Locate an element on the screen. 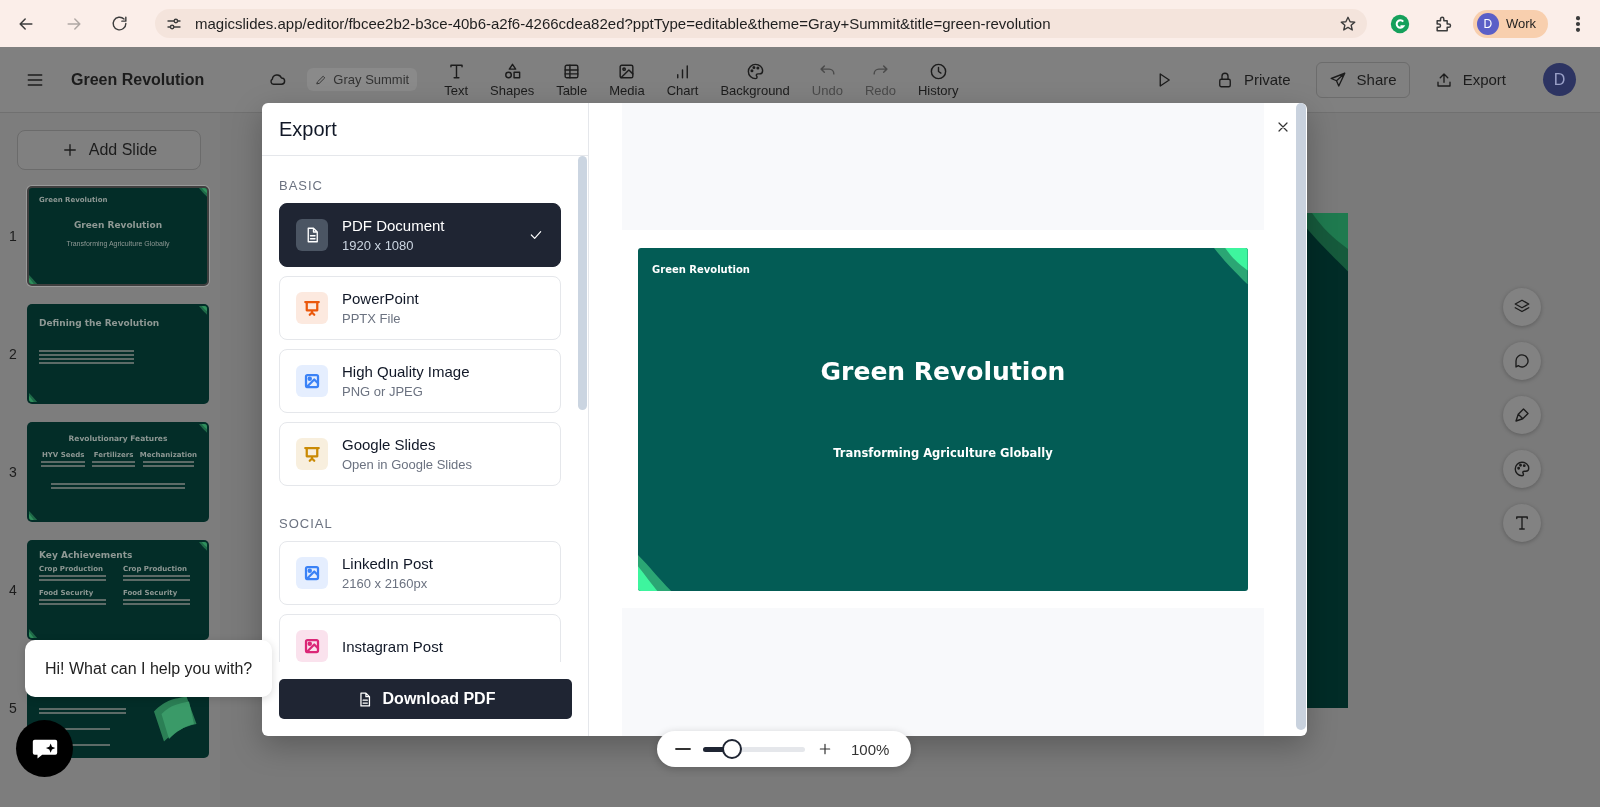 The image size is (1600, 807). option-subtitle: 2160 x 2160px is located at coordinates (385, 583).